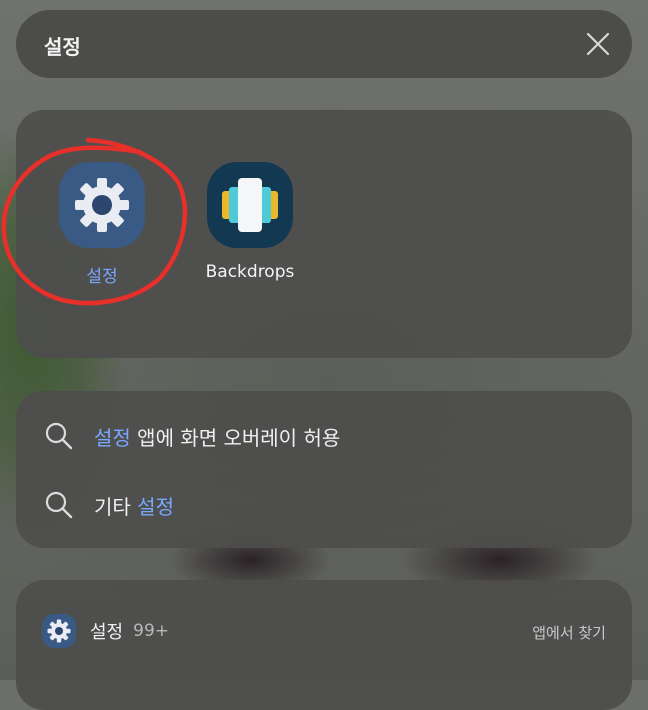 This screenshot has width=648, height=710. I want to click on suggestion-text: 기타, so click(116, 506).